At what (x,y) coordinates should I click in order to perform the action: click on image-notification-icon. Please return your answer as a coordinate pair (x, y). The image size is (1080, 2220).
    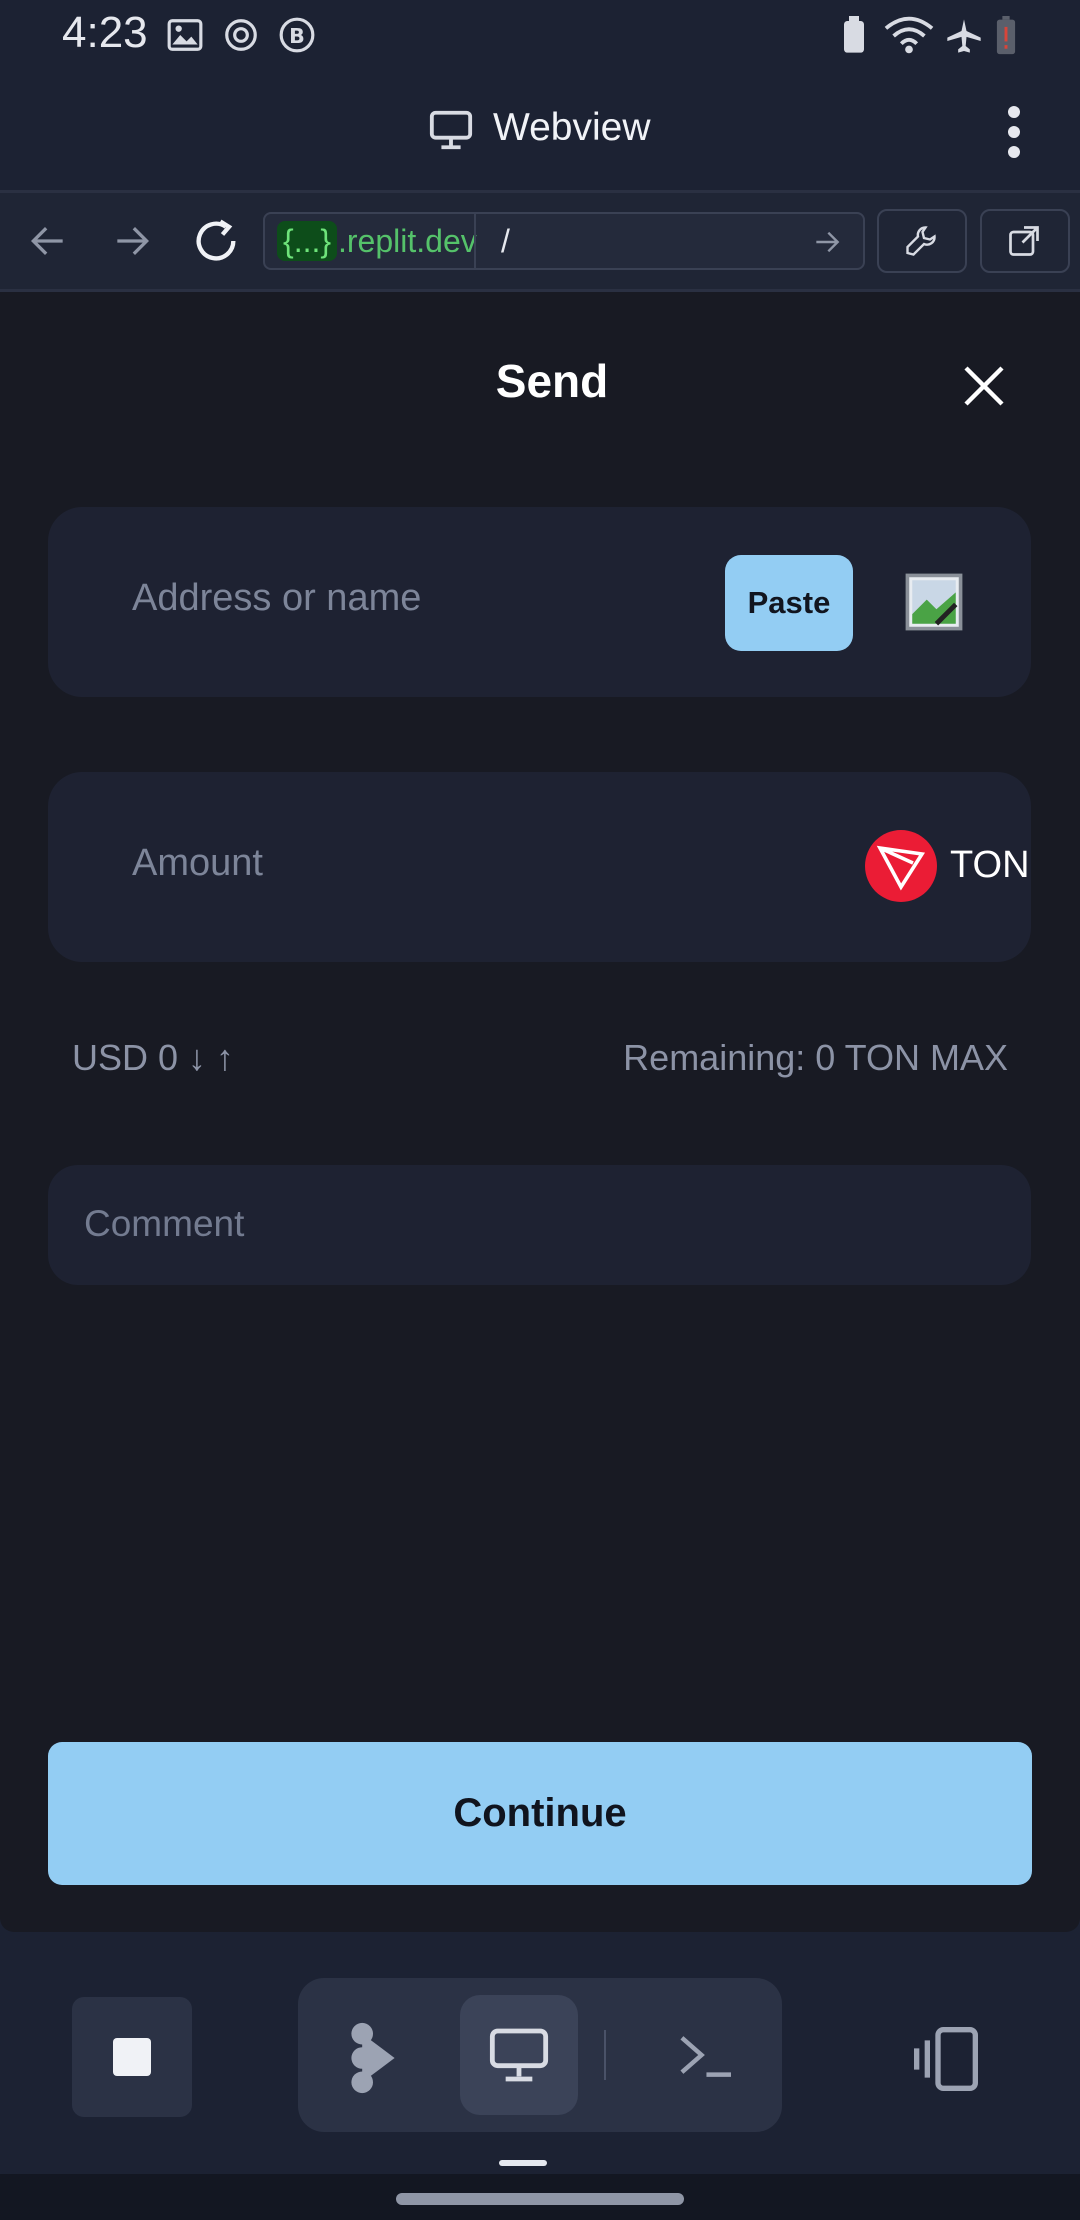
    Looking at the image, I should click on (185, 35).